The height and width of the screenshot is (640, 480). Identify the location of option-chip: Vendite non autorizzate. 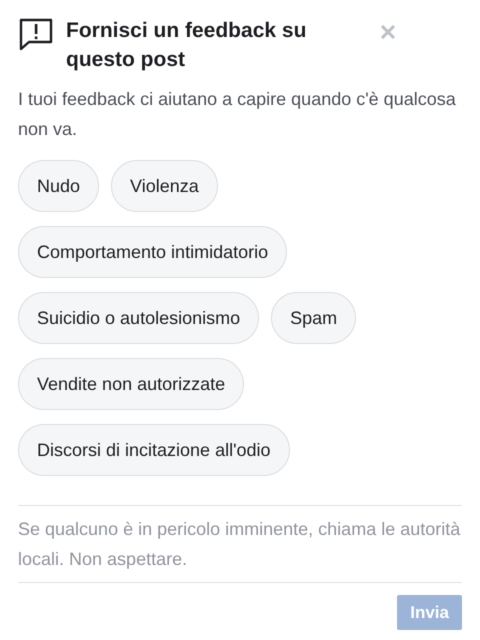
(131, 384).